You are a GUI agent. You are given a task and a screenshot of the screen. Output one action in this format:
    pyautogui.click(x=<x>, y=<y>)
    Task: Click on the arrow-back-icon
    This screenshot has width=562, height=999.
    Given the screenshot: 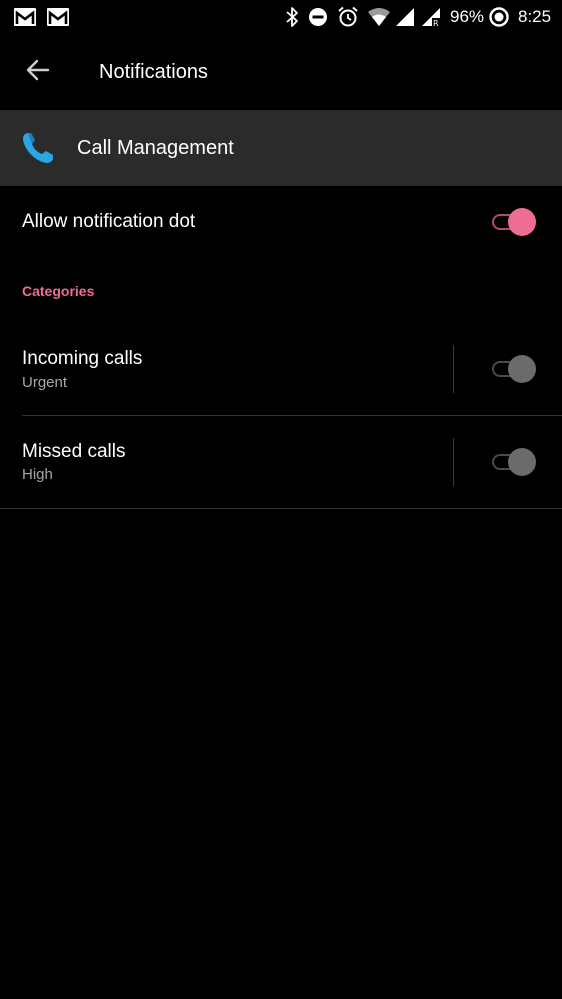 What is the action you would take?
    pyautogui.click(x=38, y=72)
    